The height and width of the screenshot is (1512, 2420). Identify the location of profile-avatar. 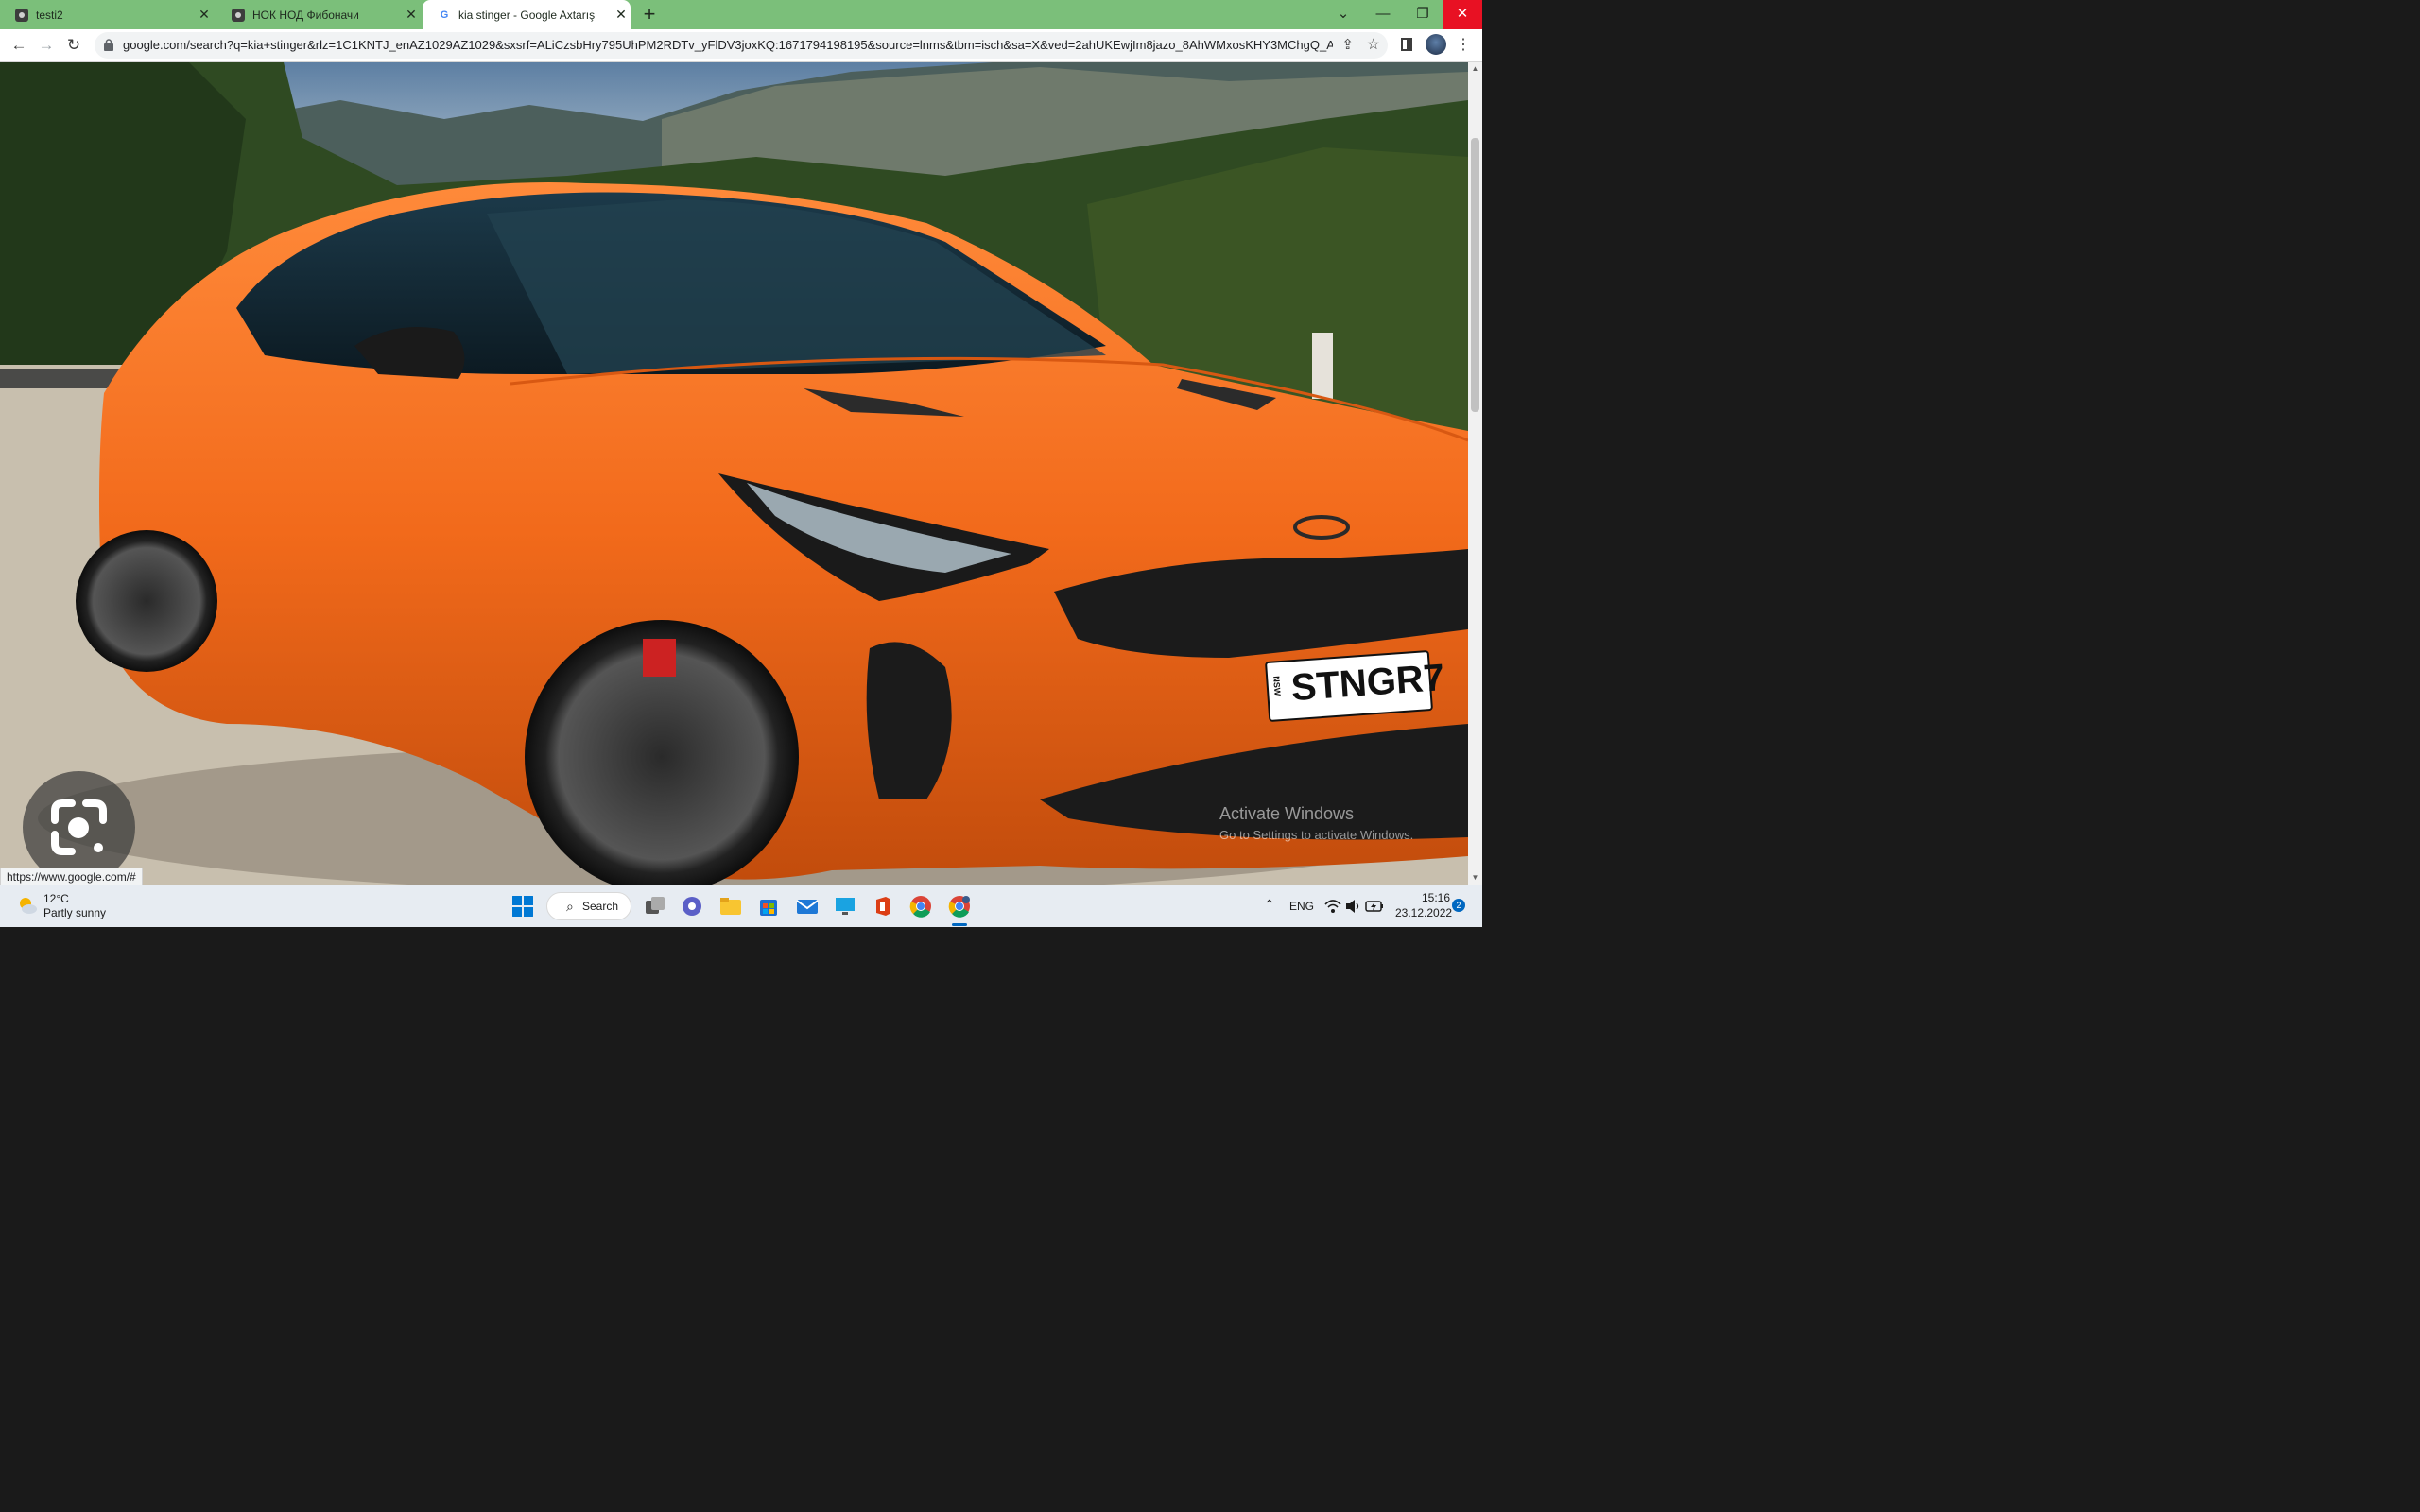
(1436, 44).